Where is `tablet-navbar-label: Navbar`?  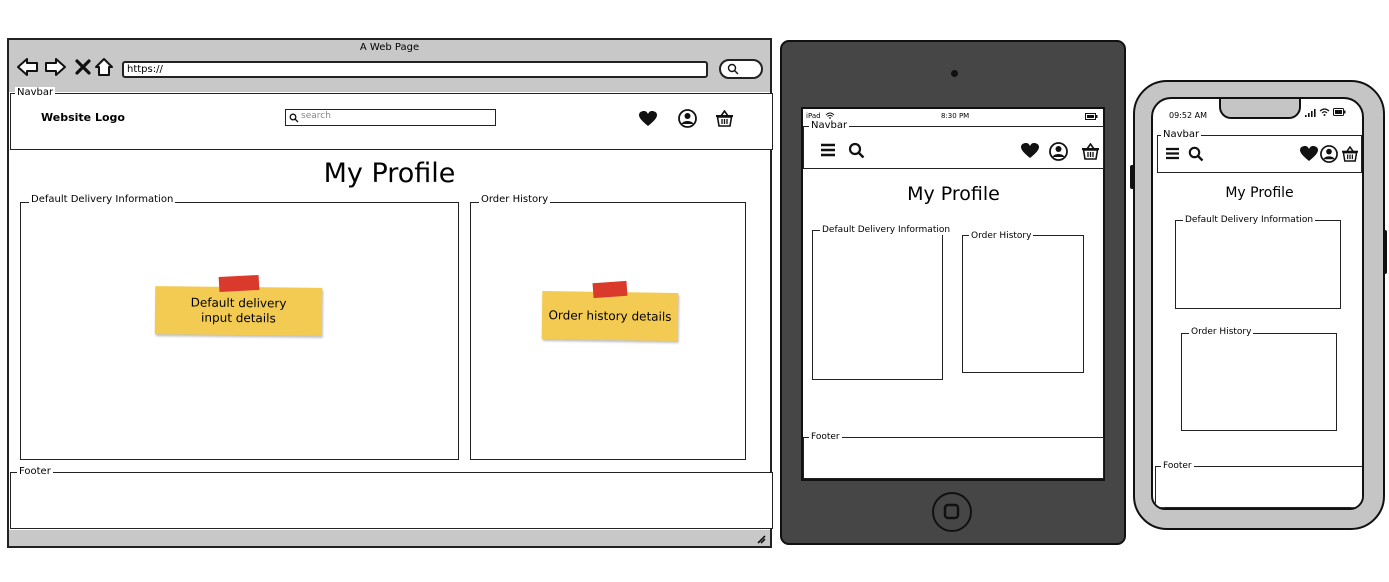
tablet-navbar-label: Navbar is located at coordinates (829, 125).